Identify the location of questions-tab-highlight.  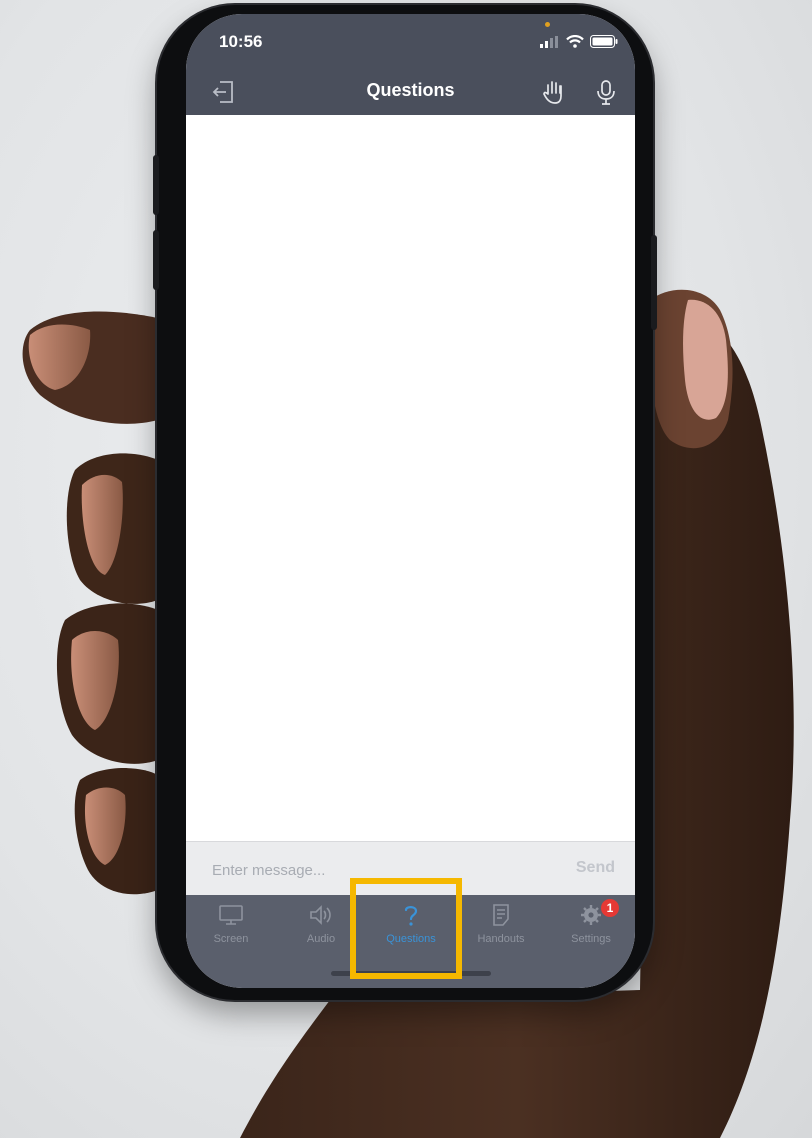
(406, 928).